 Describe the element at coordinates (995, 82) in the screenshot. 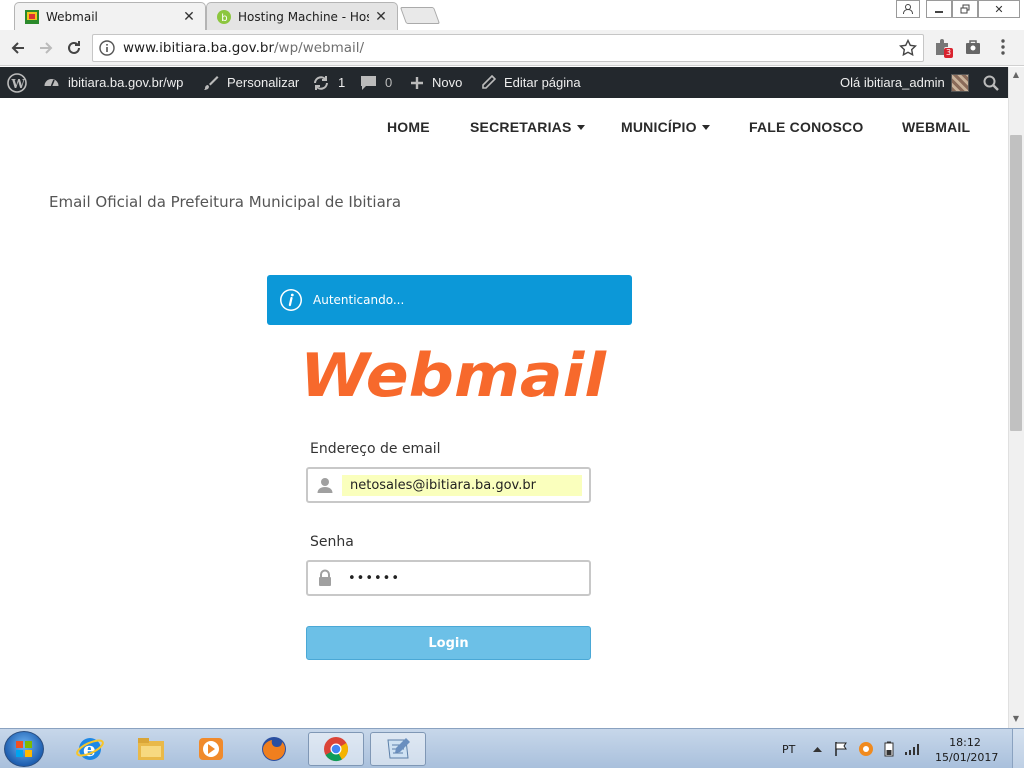

I see `admin-search-button` at that location.